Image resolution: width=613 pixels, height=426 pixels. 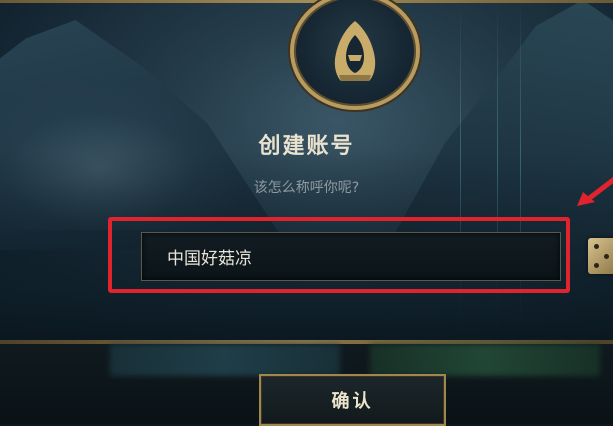 What do you see at coordinates (352, 400) in the screenshot?
I see `confirm-button: 确认` at bounding box center [352, 400].